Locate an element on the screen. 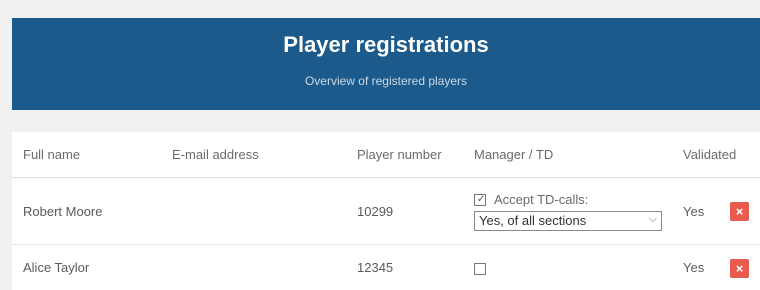  player-name: Alice Taylor is located at coordinates (56, 267).